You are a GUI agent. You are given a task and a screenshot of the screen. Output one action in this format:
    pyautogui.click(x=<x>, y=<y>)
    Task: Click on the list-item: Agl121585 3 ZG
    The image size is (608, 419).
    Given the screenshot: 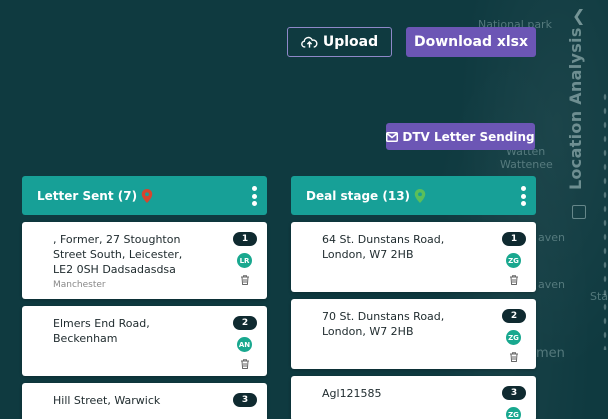 What is the action you would take?
    pyautogui.click(x=413, y=397)
    